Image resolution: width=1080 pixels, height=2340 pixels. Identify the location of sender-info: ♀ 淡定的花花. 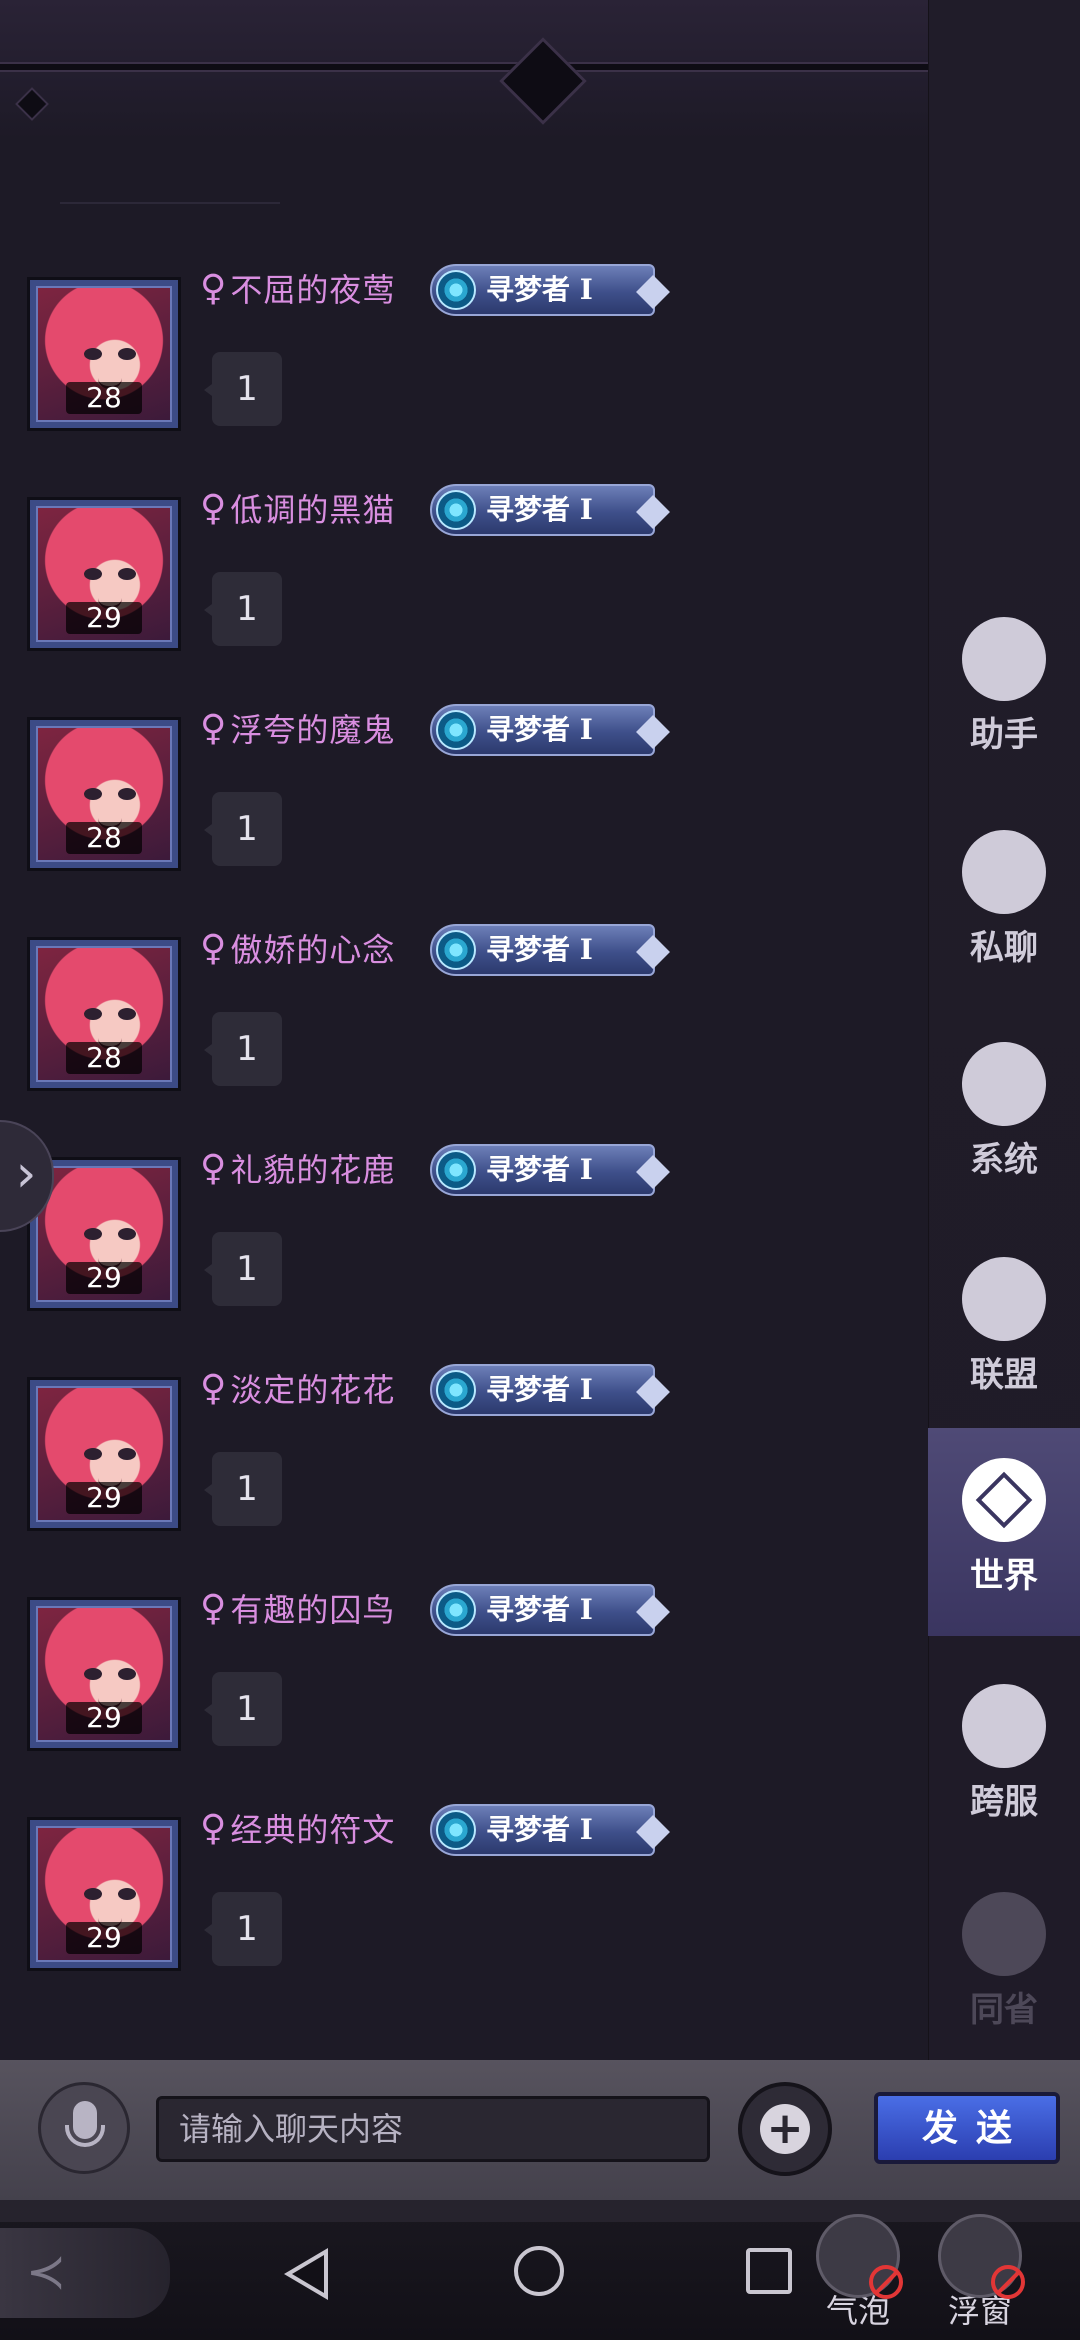
(297, 1388).